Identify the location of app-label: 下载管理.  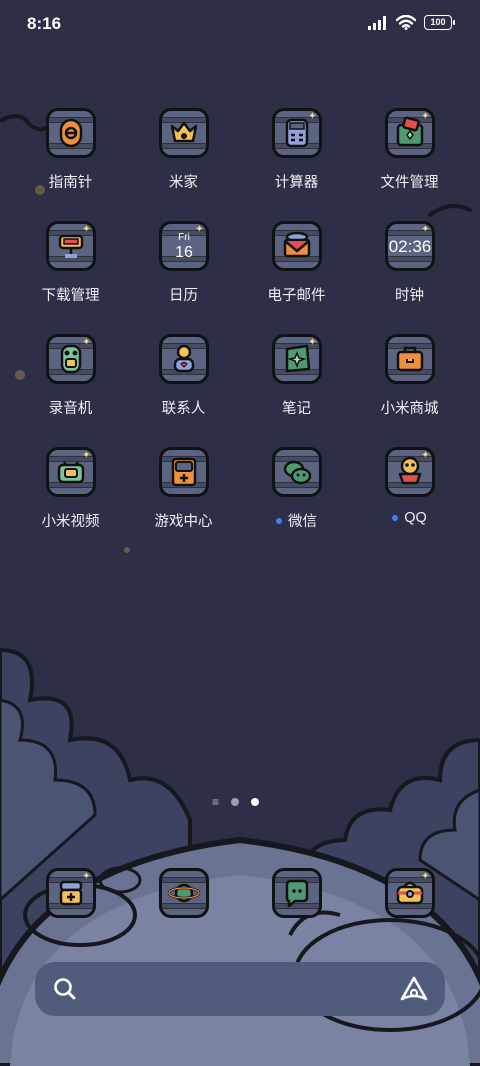
(70, 296).